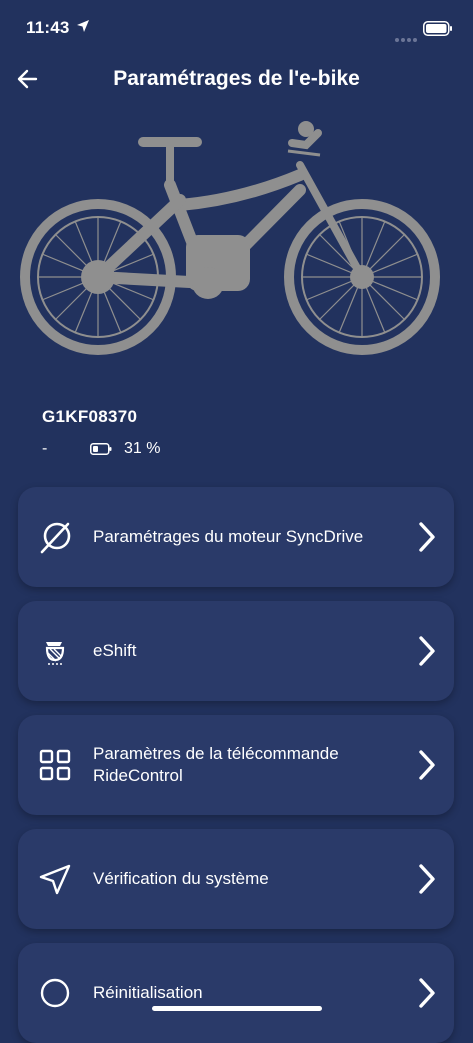  What do you see at coordinates (148, 992) in the screenshot?
I see `menu-item-label: Réinitialisation` at bounding box center [148, 992].